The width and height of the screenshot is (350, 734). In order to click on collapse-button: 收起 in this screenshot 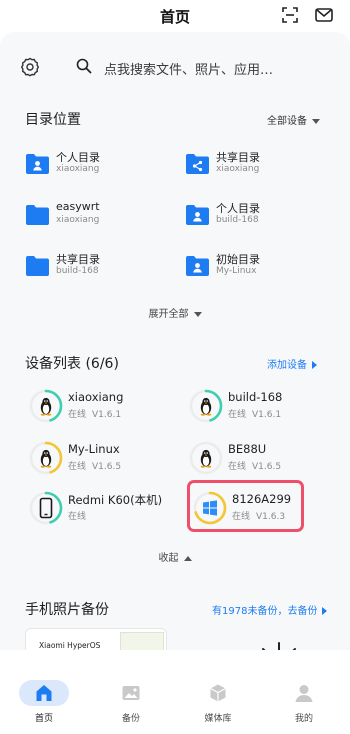, I will do `click(175, 556)`.